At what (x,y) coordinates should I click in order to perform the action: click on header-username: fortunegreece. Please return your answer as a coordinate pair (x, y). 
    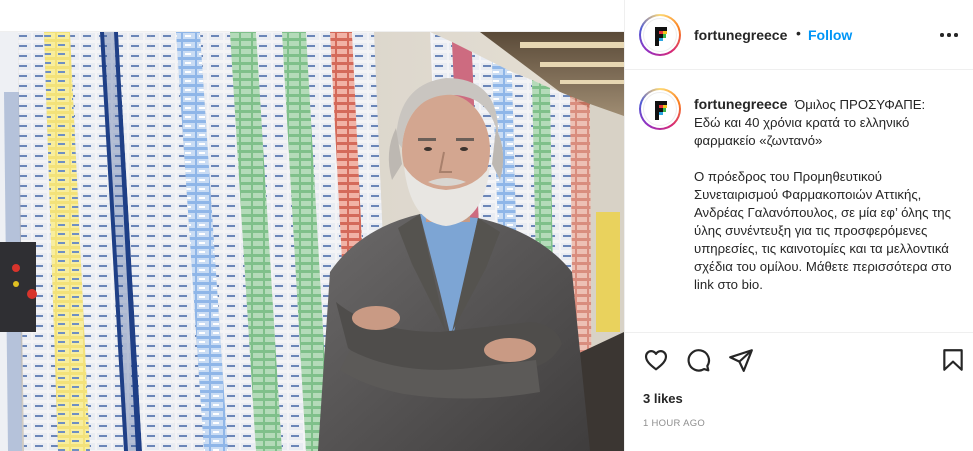
    Looking at the image, I should click on (740, 35).